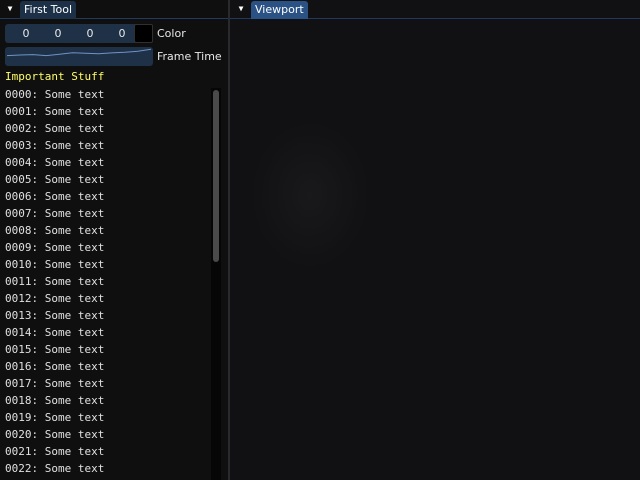 This screenshot has width=640, height=480. I want to click on int-color-row: 0 0 0 0 Color, so click(115, 33).